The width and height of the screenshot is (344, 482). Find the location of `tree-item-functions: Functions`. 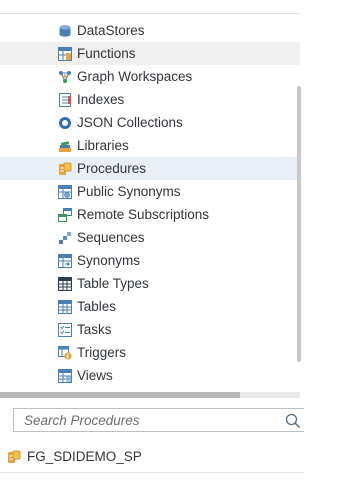

tree-item-functions: Functions is located at coordinates (150, 53).